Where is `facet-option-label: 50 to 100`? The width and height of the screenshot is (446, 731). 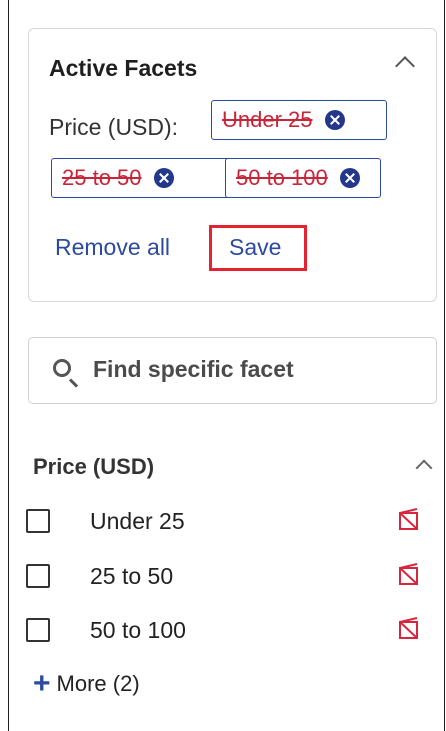 facet-option-label: 50 to 100 is located at coordinates (138, 630).